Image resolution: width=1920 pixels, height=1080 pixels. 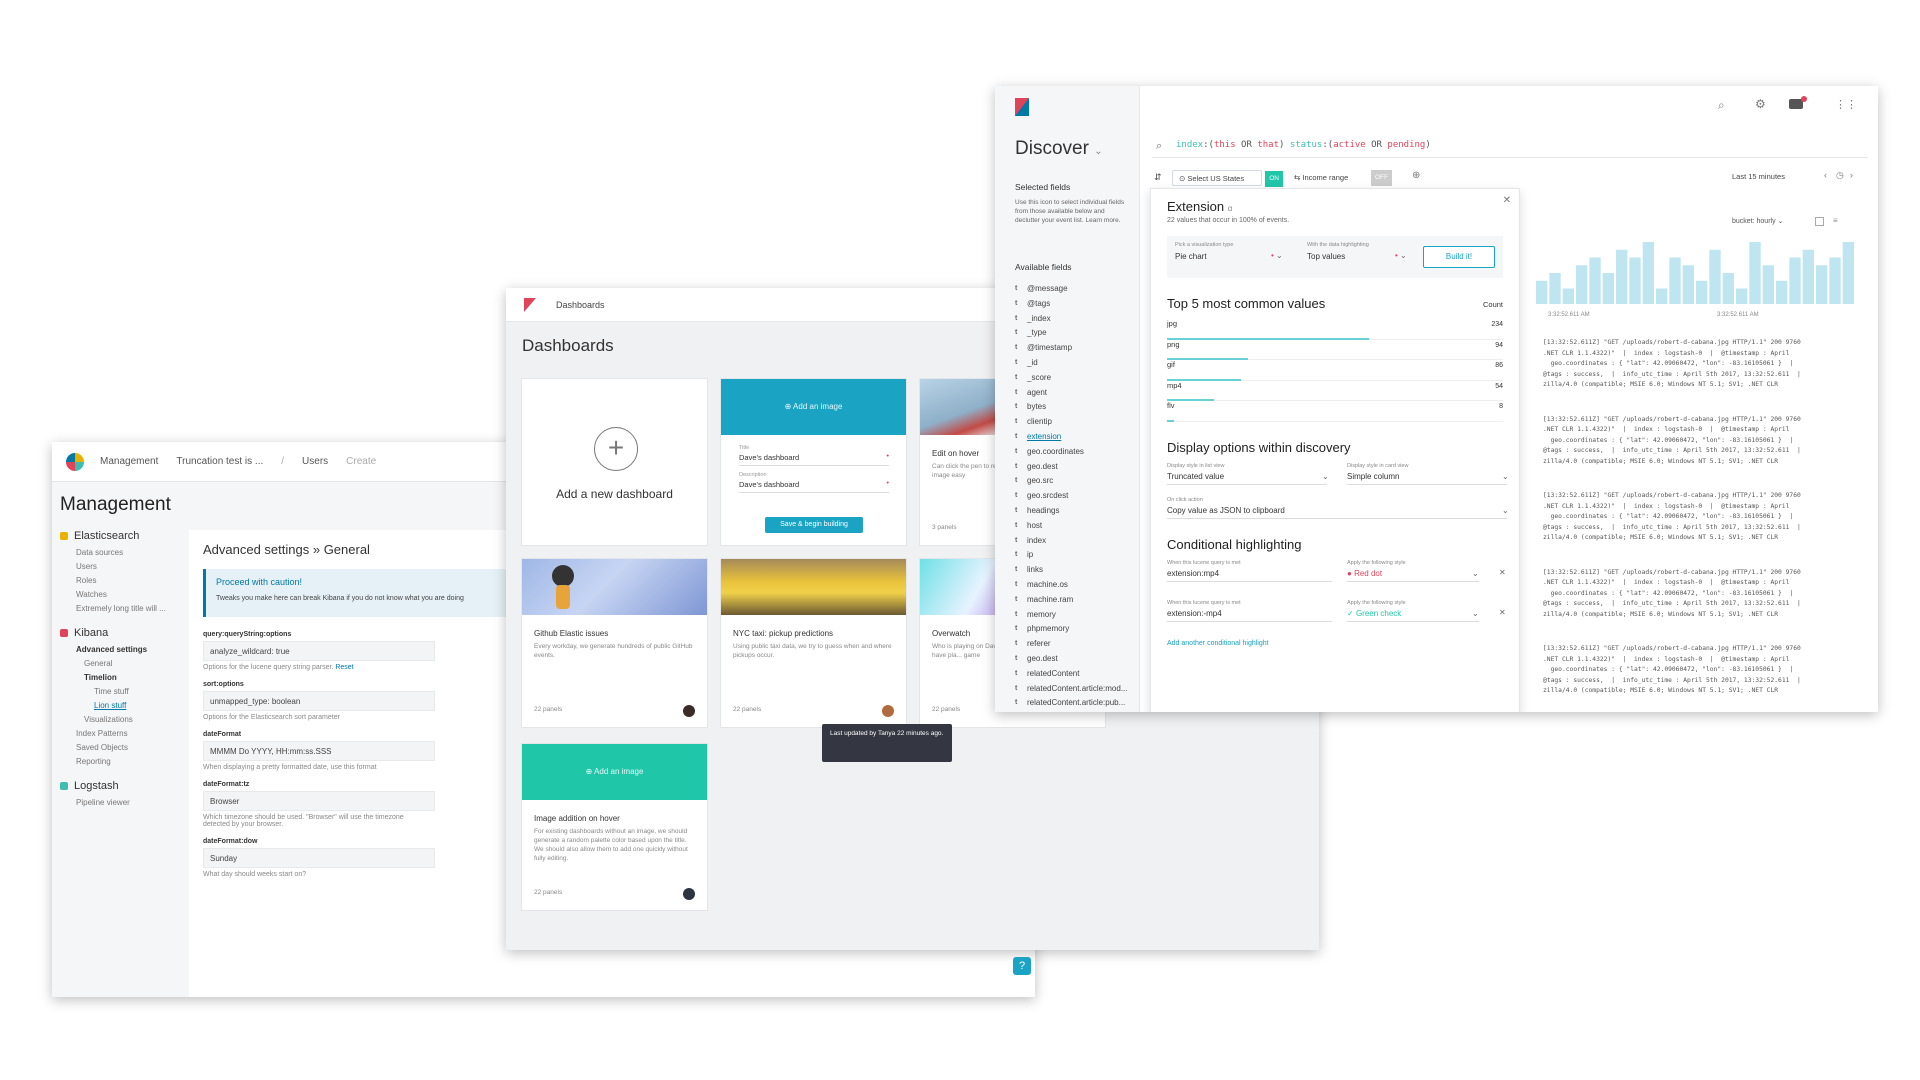 I want to click on top-value-row: flv 8, so click(x=1335, y=411).